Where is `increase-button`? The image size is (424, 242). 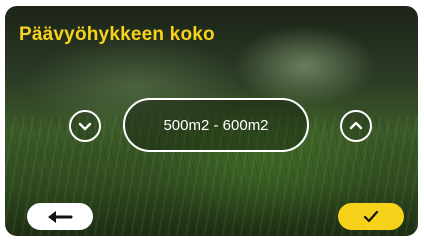 increase-button is located at coordinates (356, 126).